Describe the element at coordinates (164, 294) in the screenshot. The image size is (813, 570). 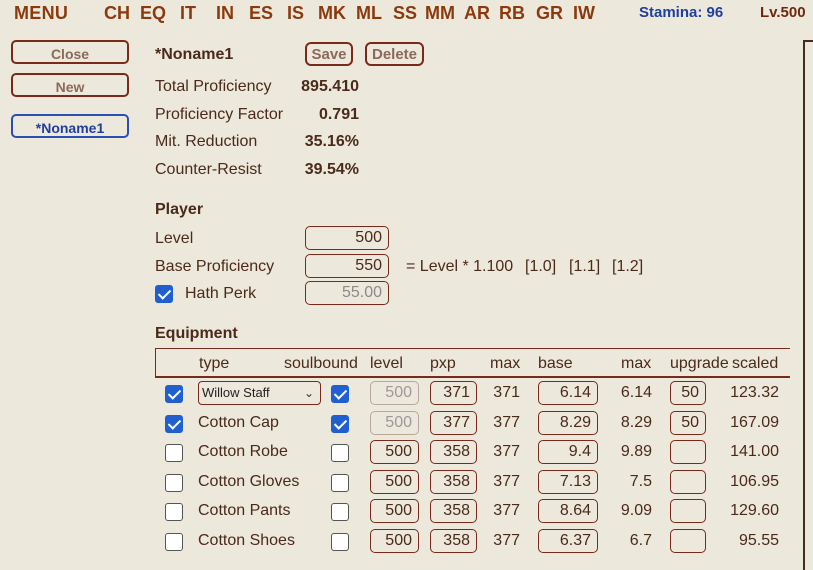
I see `hath-perk-checkbox` at that location.